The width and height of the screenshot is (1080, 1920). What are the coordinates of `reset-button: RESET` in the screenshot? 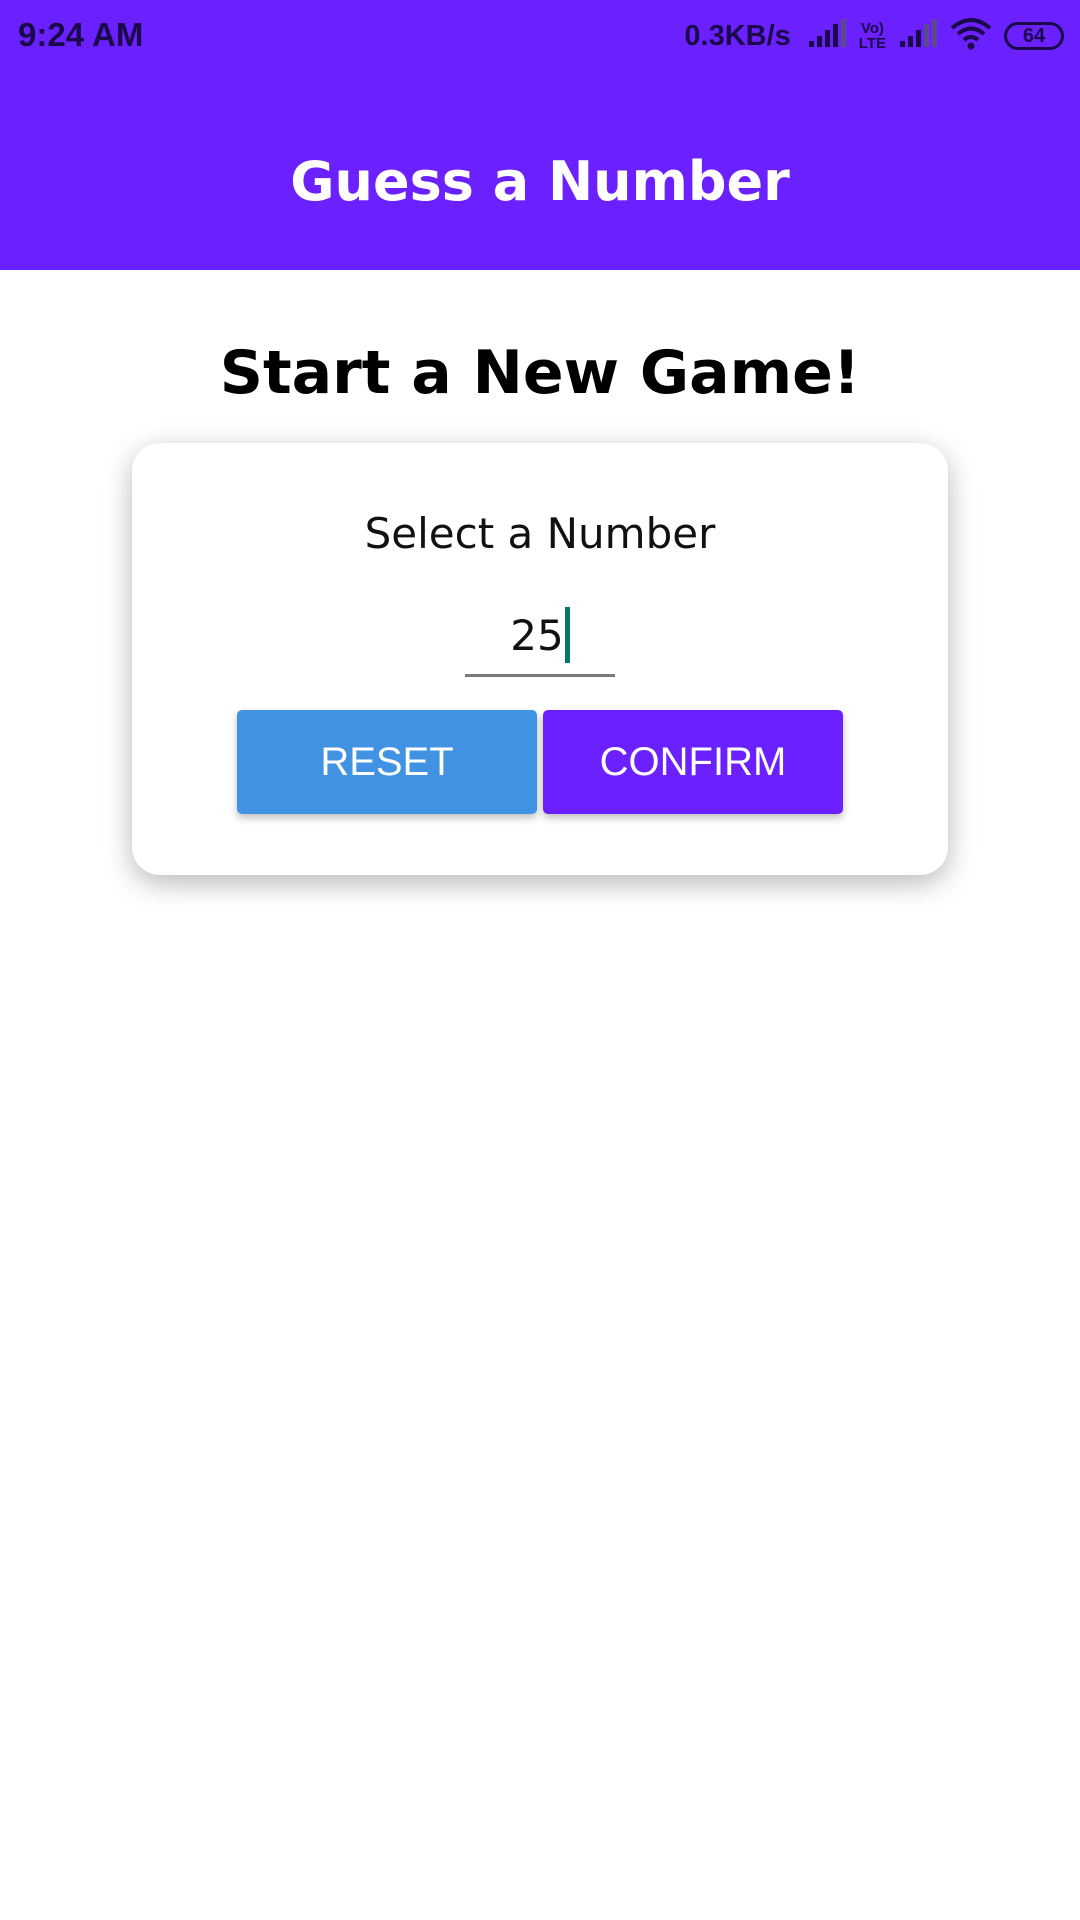 It's located at (387, 762).